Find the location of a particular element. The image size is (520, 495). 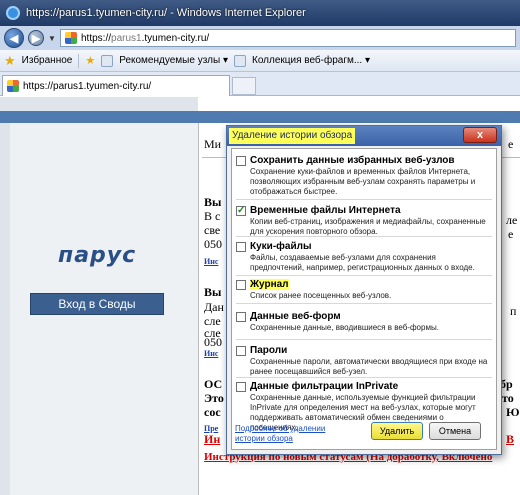

checkbox-cookies is located at coordinates (241, 247).